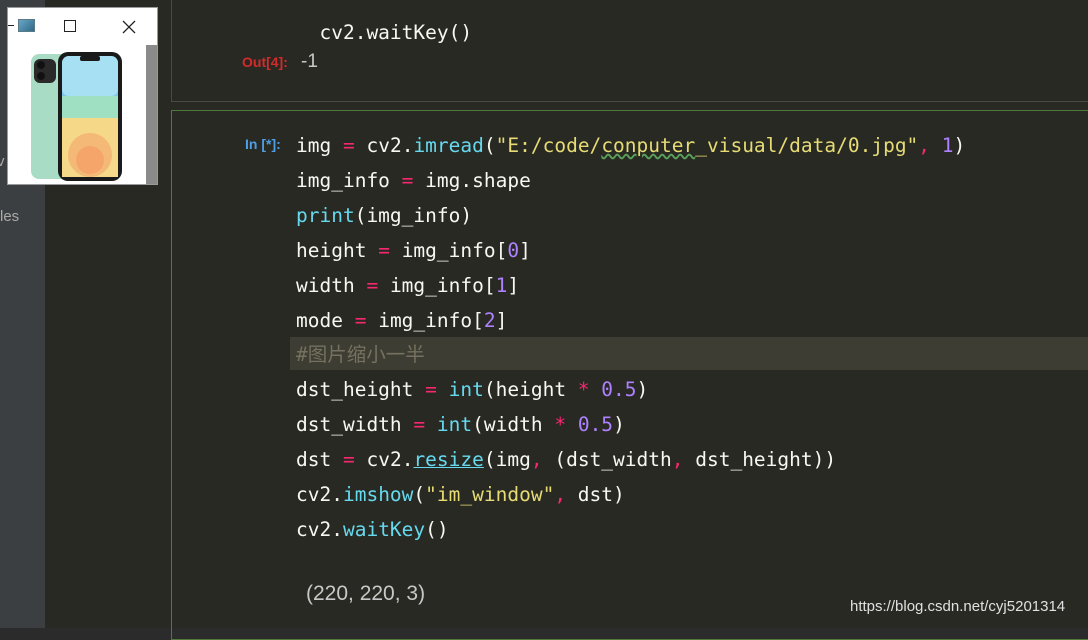 The image size is (1088, 640). I want to click on prev-code-text: cv2.waitKey(), so click(396, 32).